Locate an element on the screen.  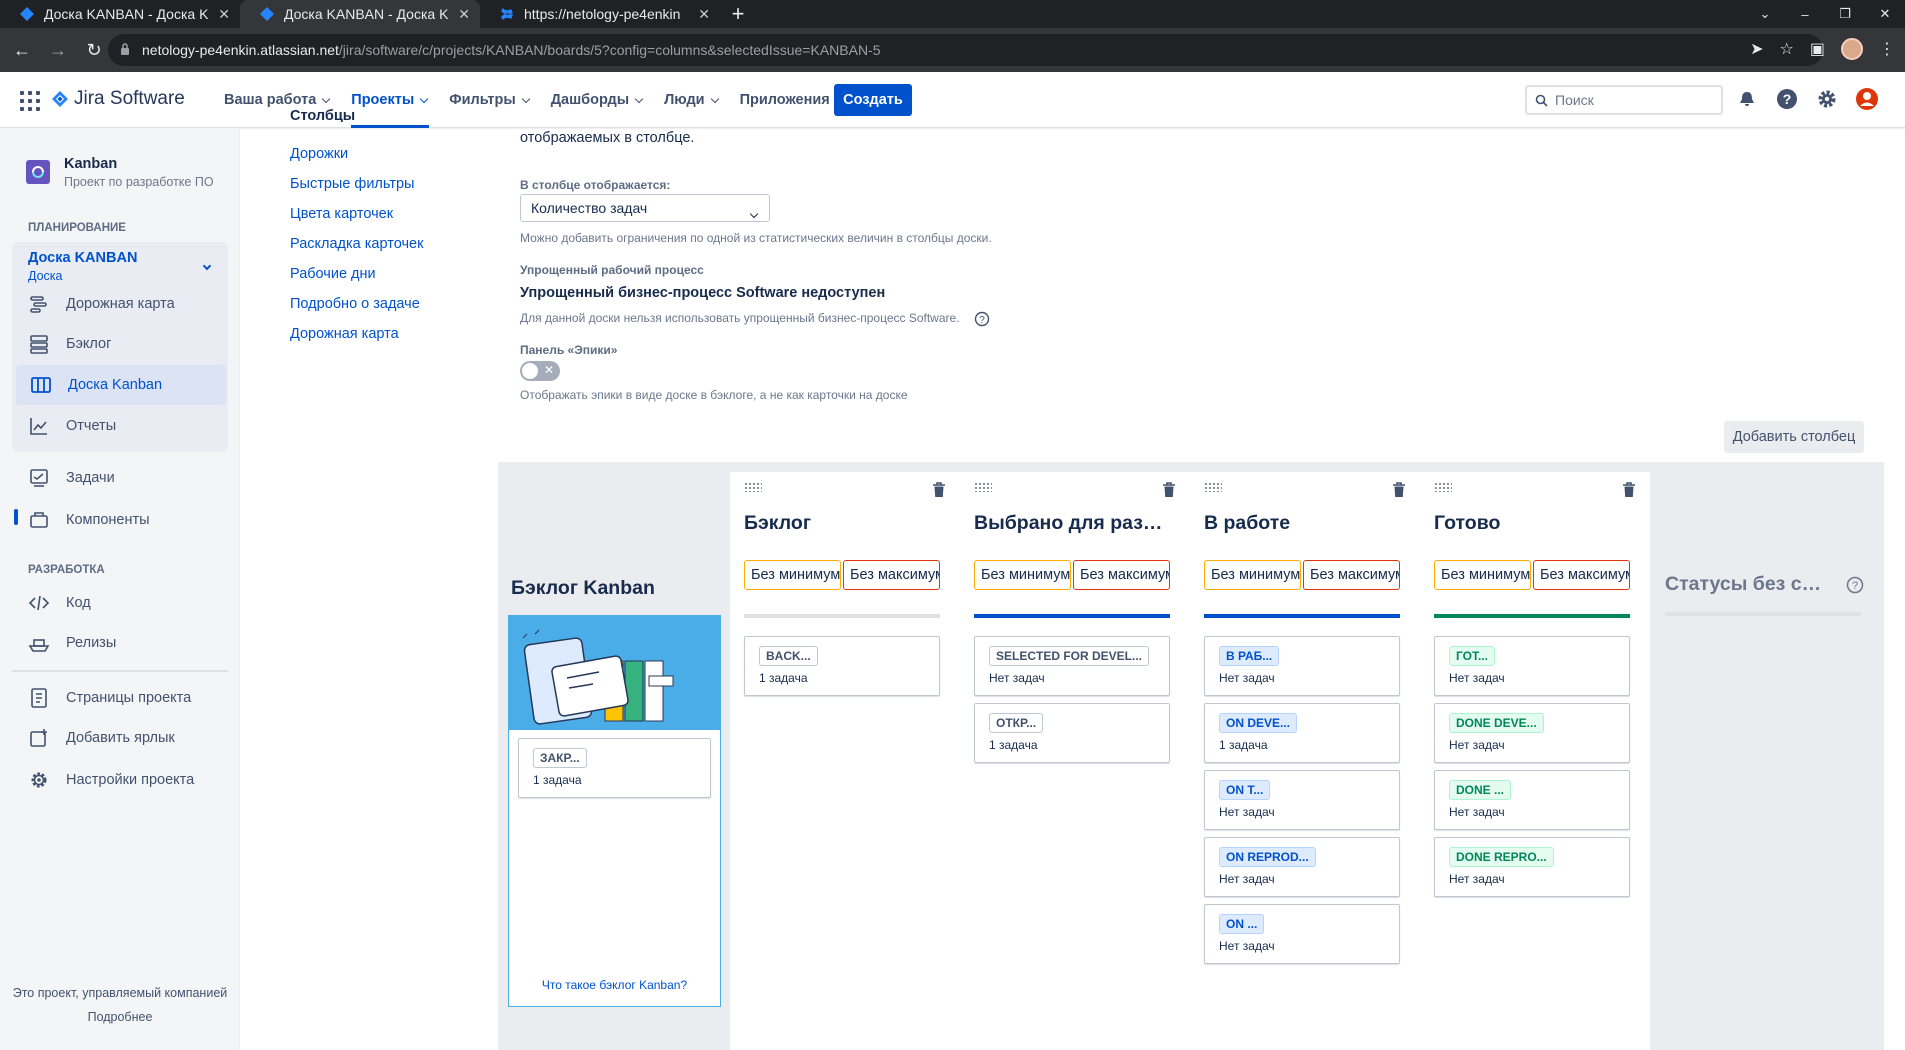
column-title: Готово is located at coordinates (1534, 523).